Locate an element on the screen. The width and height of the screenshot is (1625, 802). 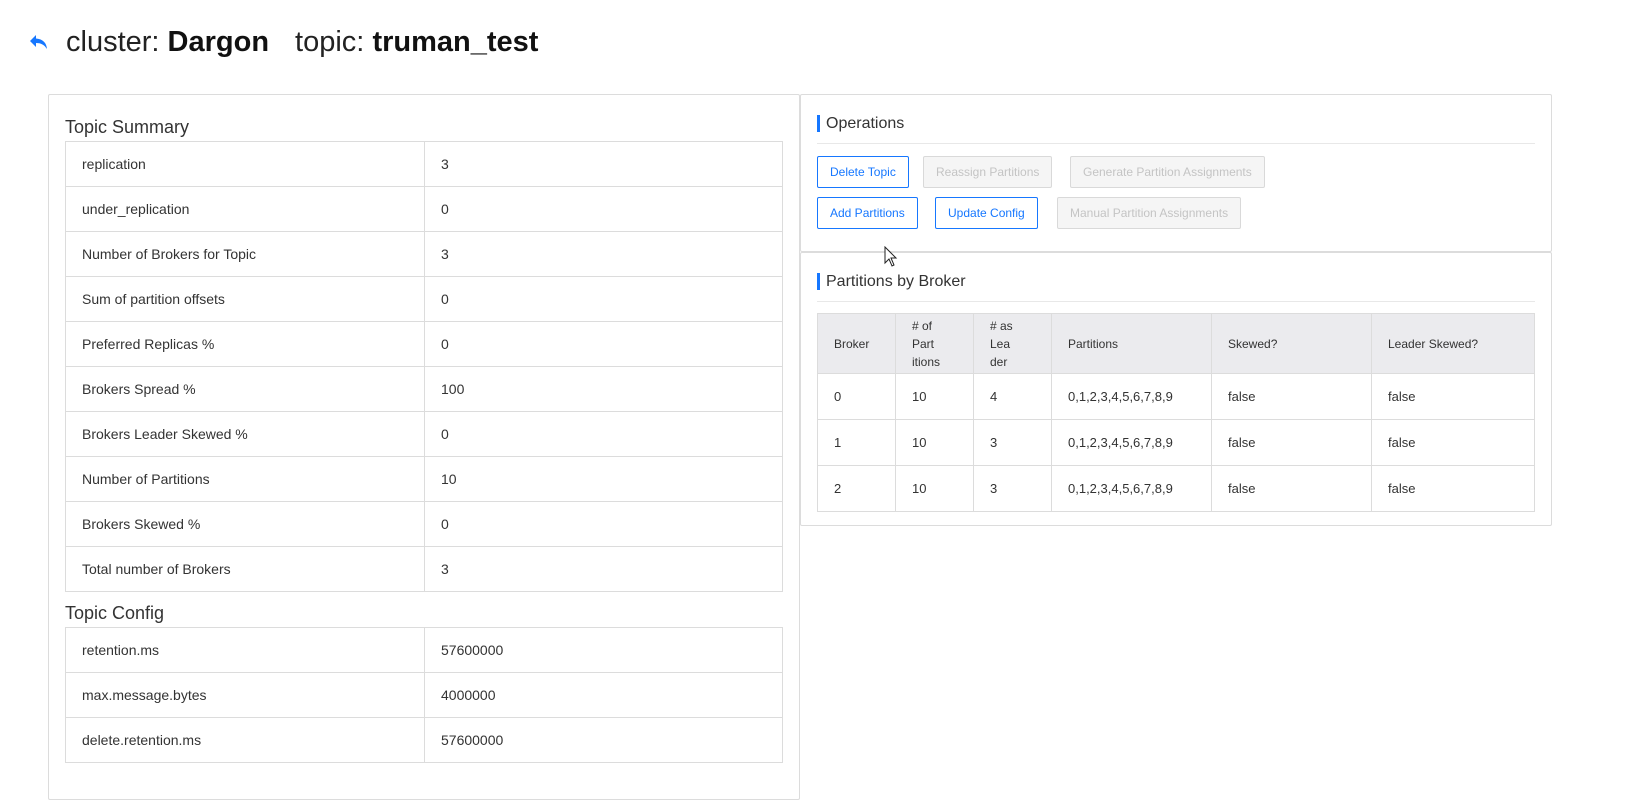
topic-label: topic: is located at coordinates (330, 41).